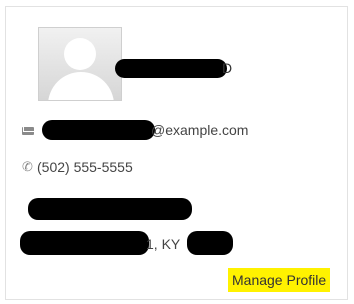  Describe the element at coordinates (110, 209) in the screenshot. I see `address-line1-redaction` at that location.